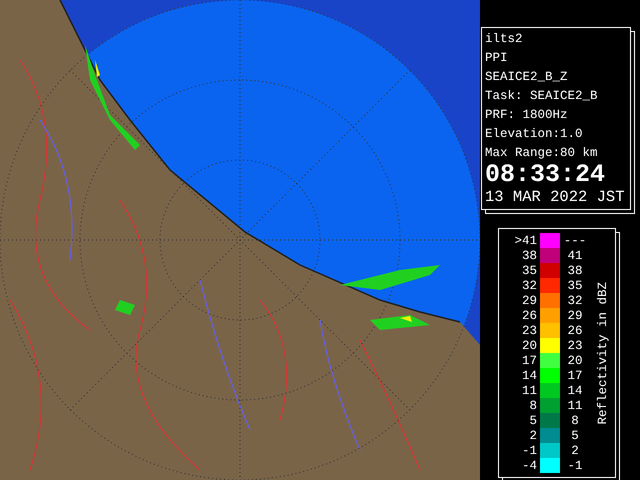  Describe the element at coordinates (527, 77) in the screenshot. I see `info-text: SEAICE2_B_Z` at that location.